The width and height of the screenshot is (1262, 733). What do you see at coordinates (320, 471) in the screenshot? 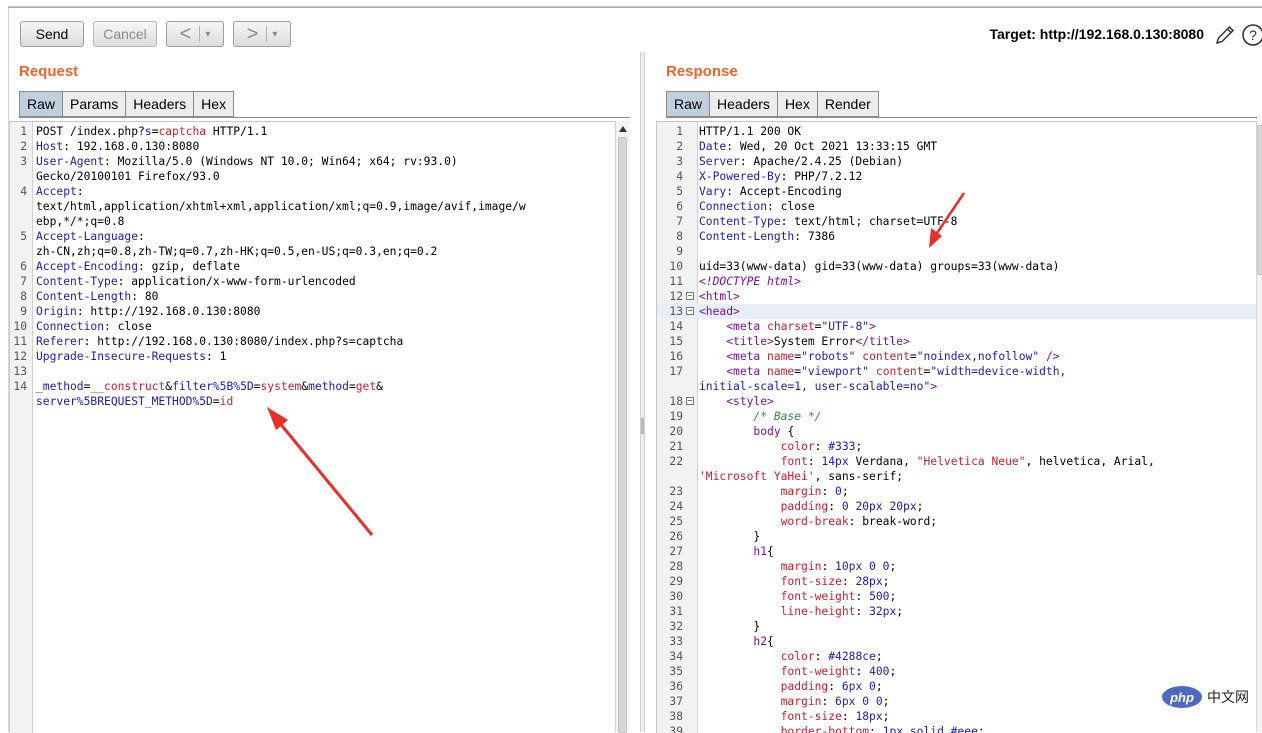
I see `request-annotation-arrow` at bounding box center [320, 471].